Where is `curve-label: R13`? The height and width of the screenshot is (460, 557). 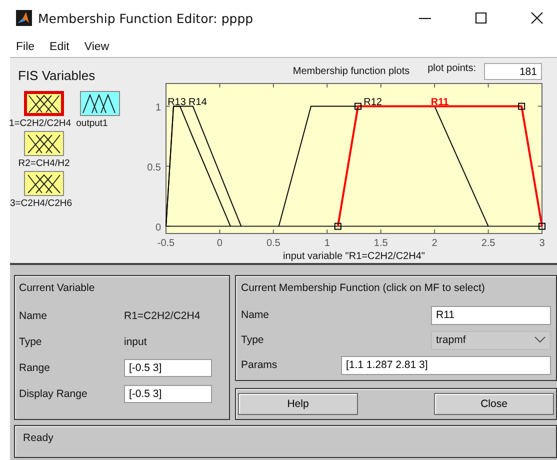
curve-label: R13 is located at coordinates (177, 102).